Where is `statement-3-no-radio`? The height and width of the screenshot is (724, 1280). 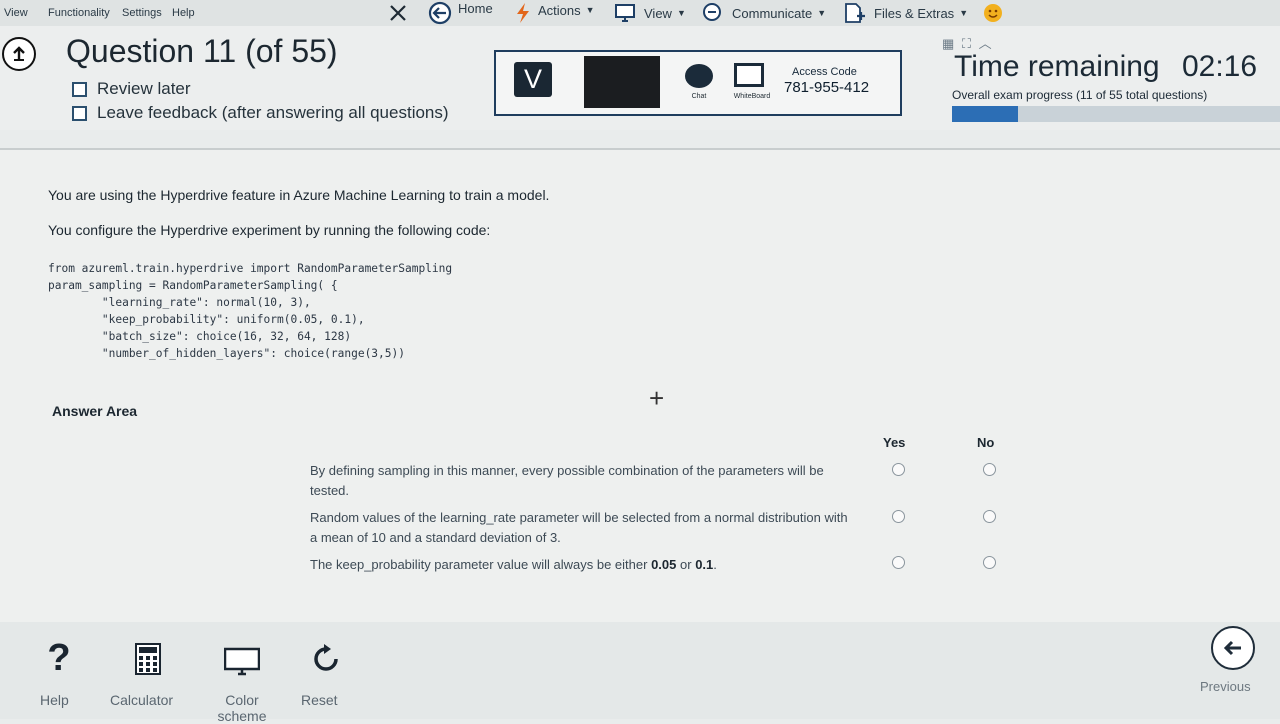 statement-3-no-radio is located at coordinates (989, 562).